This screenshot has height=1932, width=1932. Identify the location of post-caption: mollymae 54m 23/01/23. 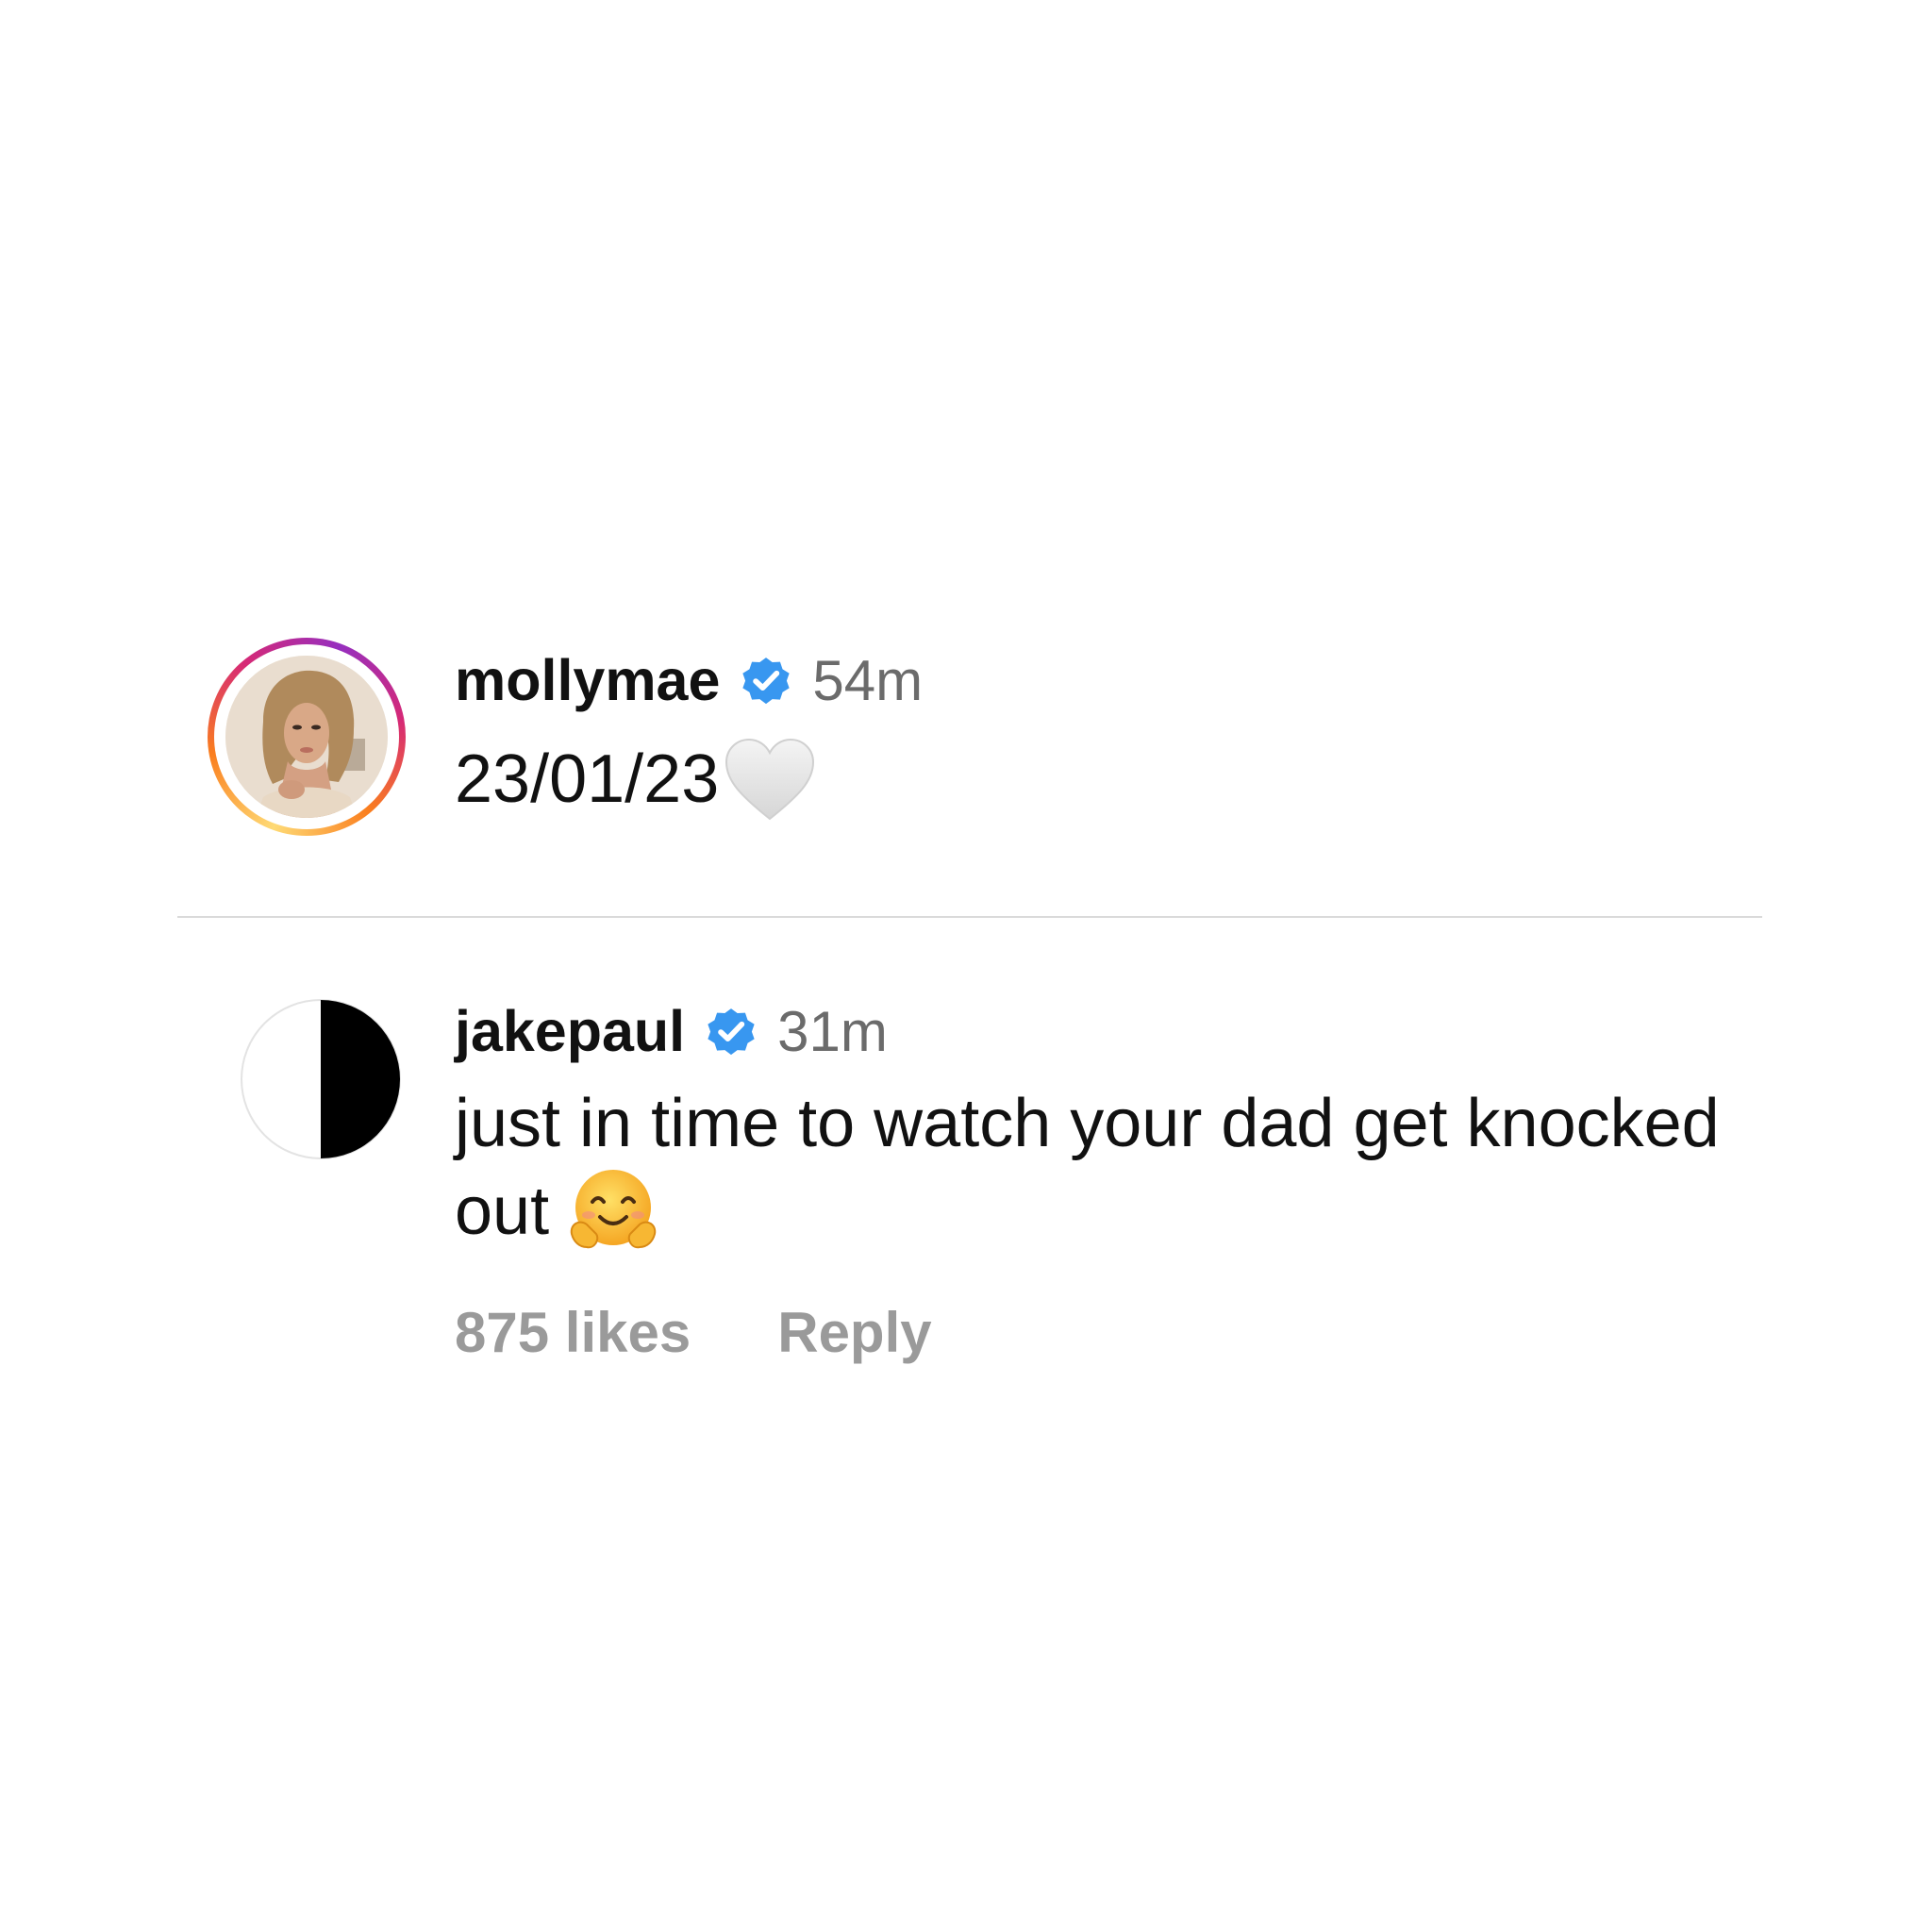
(981, 737).